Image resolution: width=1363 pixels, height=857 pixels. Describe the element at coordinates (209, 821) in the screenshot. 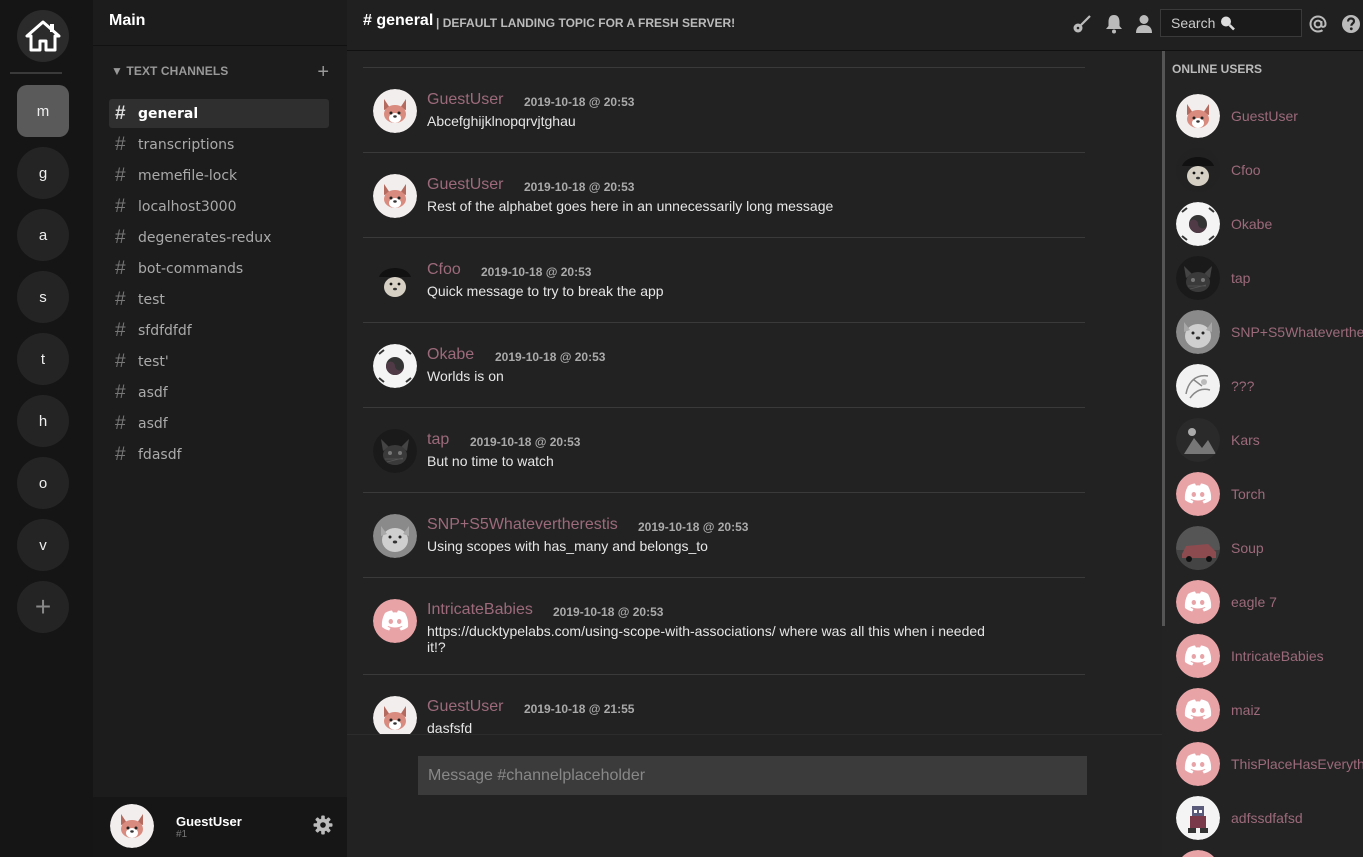

I see `user-name: GuestUser` at that location.